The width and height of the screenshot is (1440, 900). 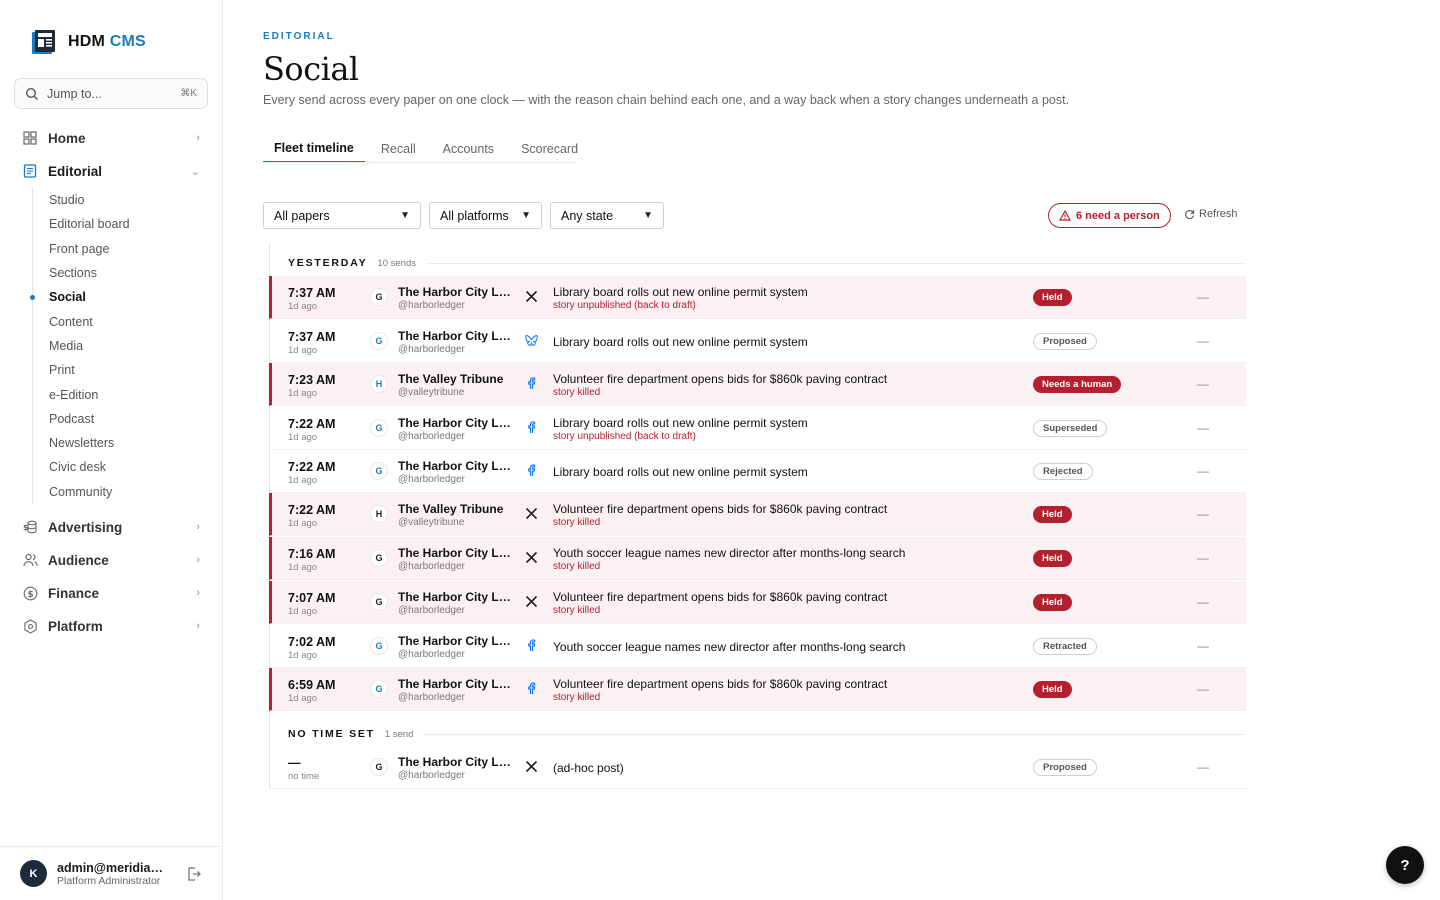 I want to click on subnav-print: Print, so click(x=117, y=370).